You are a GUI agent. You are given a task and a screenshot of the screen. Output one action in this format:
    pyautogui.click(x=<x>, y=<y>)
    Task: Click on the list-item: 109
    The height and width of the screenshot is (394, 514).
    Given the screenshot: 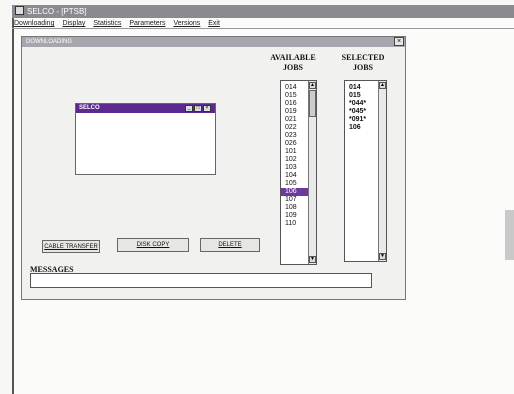 What is the action you would take?
    pyautogui.click(x=294, y=216)
    